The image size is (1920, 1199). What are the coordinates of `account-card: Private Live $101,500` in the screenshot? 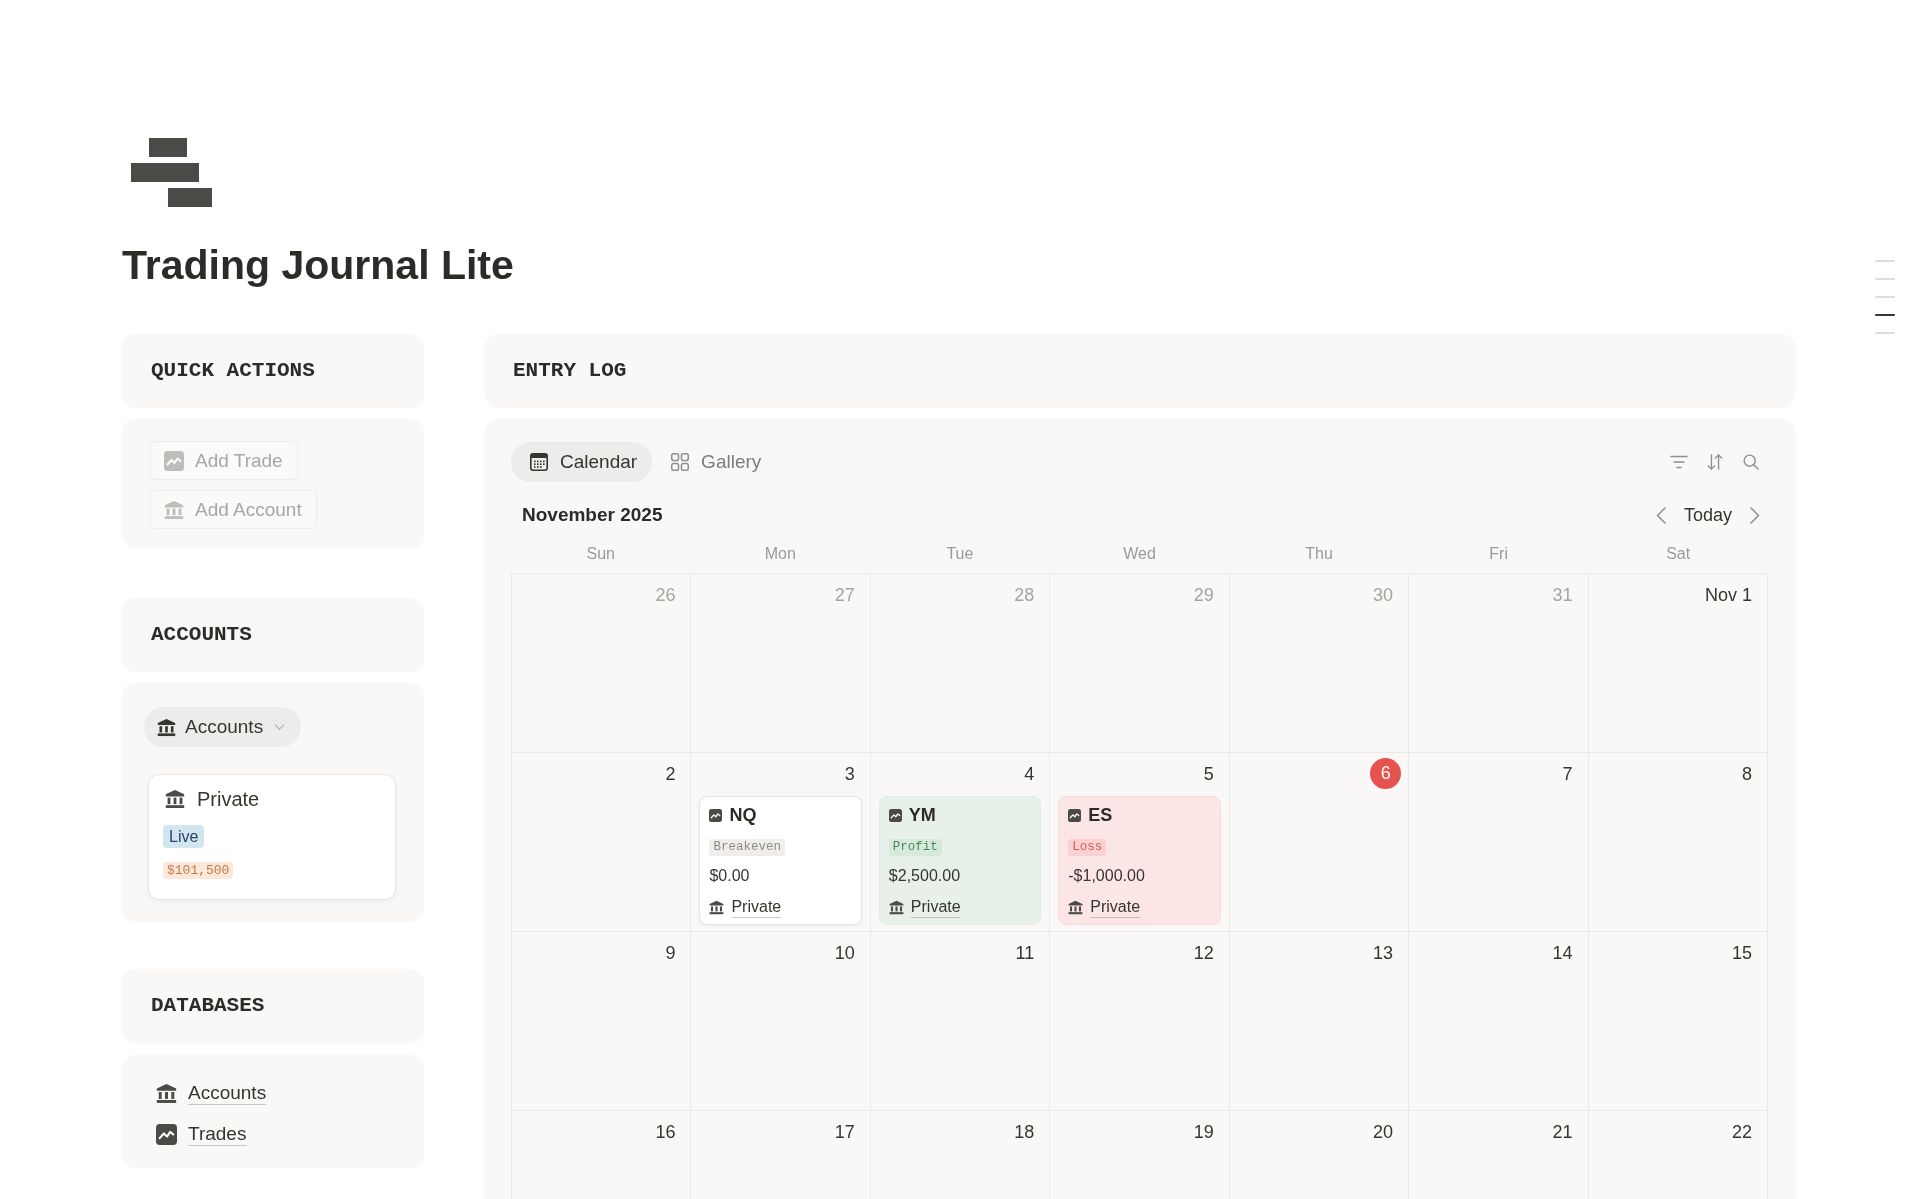 It's located at (272, 837).